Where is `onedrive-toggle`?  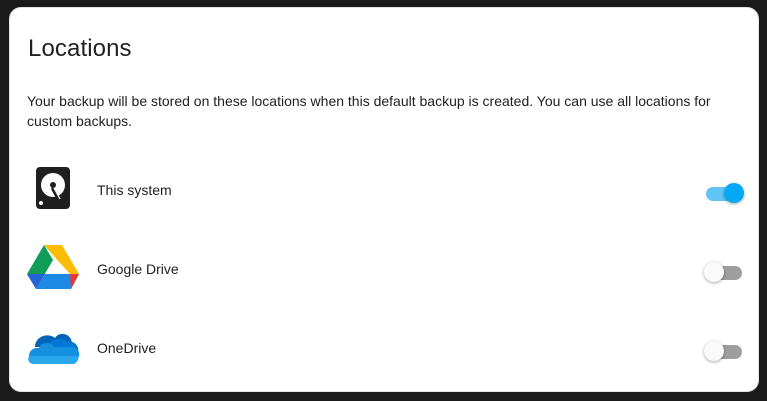
onedrive-toggle is located at coordinates (724, 351).